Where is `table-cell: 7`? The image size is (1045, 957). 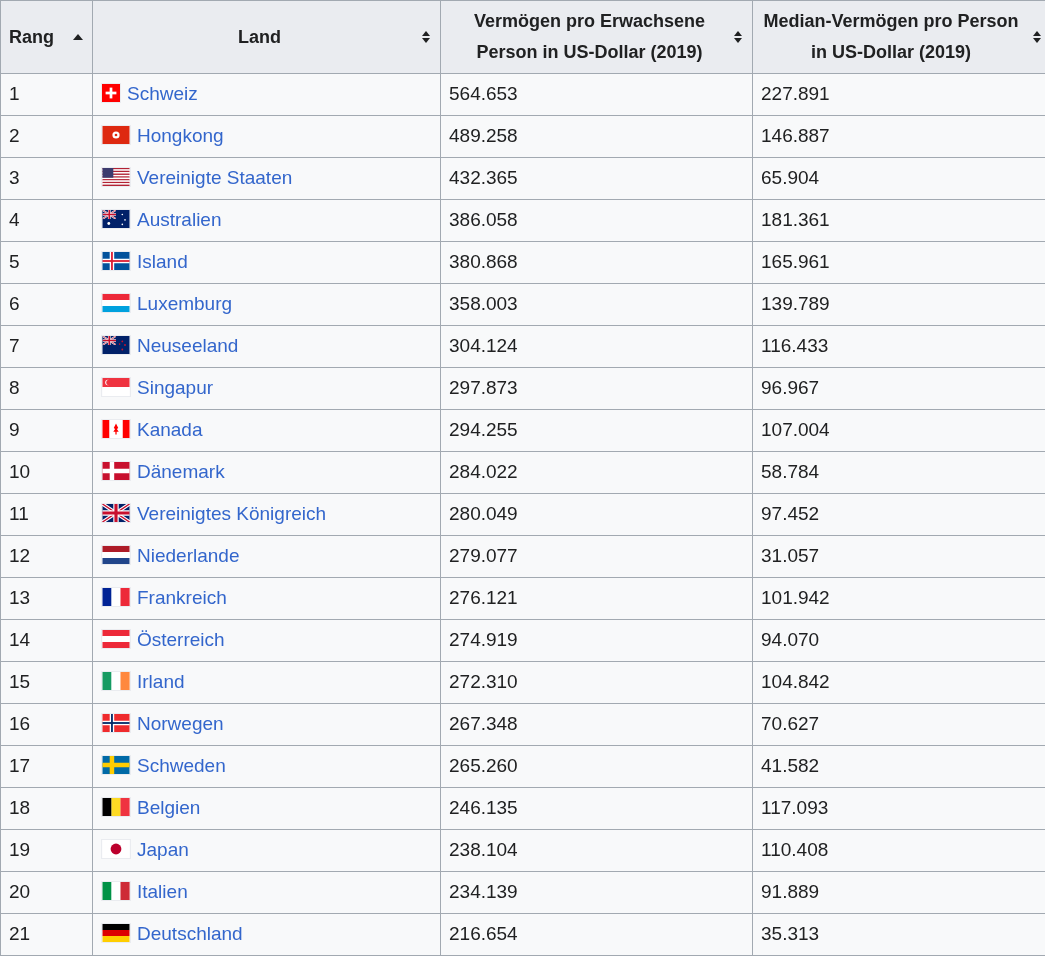
table-cell: 7 is located at coordinates (46, 346).